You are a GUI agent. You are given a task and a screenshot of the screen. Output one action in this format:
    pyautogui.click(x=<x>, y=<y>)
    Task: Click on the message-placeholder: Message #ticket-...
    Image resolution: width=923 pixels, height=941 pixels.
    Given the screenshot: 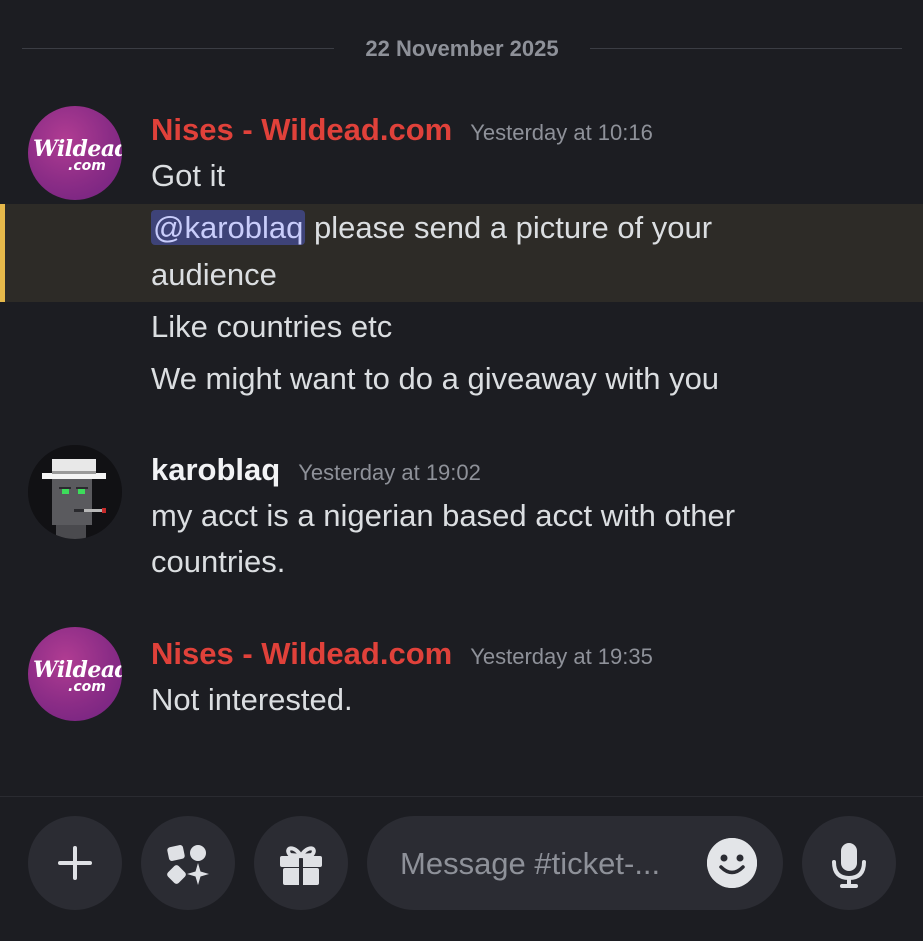 What is the action you would take?
    pyautogui.click(x=530, y=863)
    